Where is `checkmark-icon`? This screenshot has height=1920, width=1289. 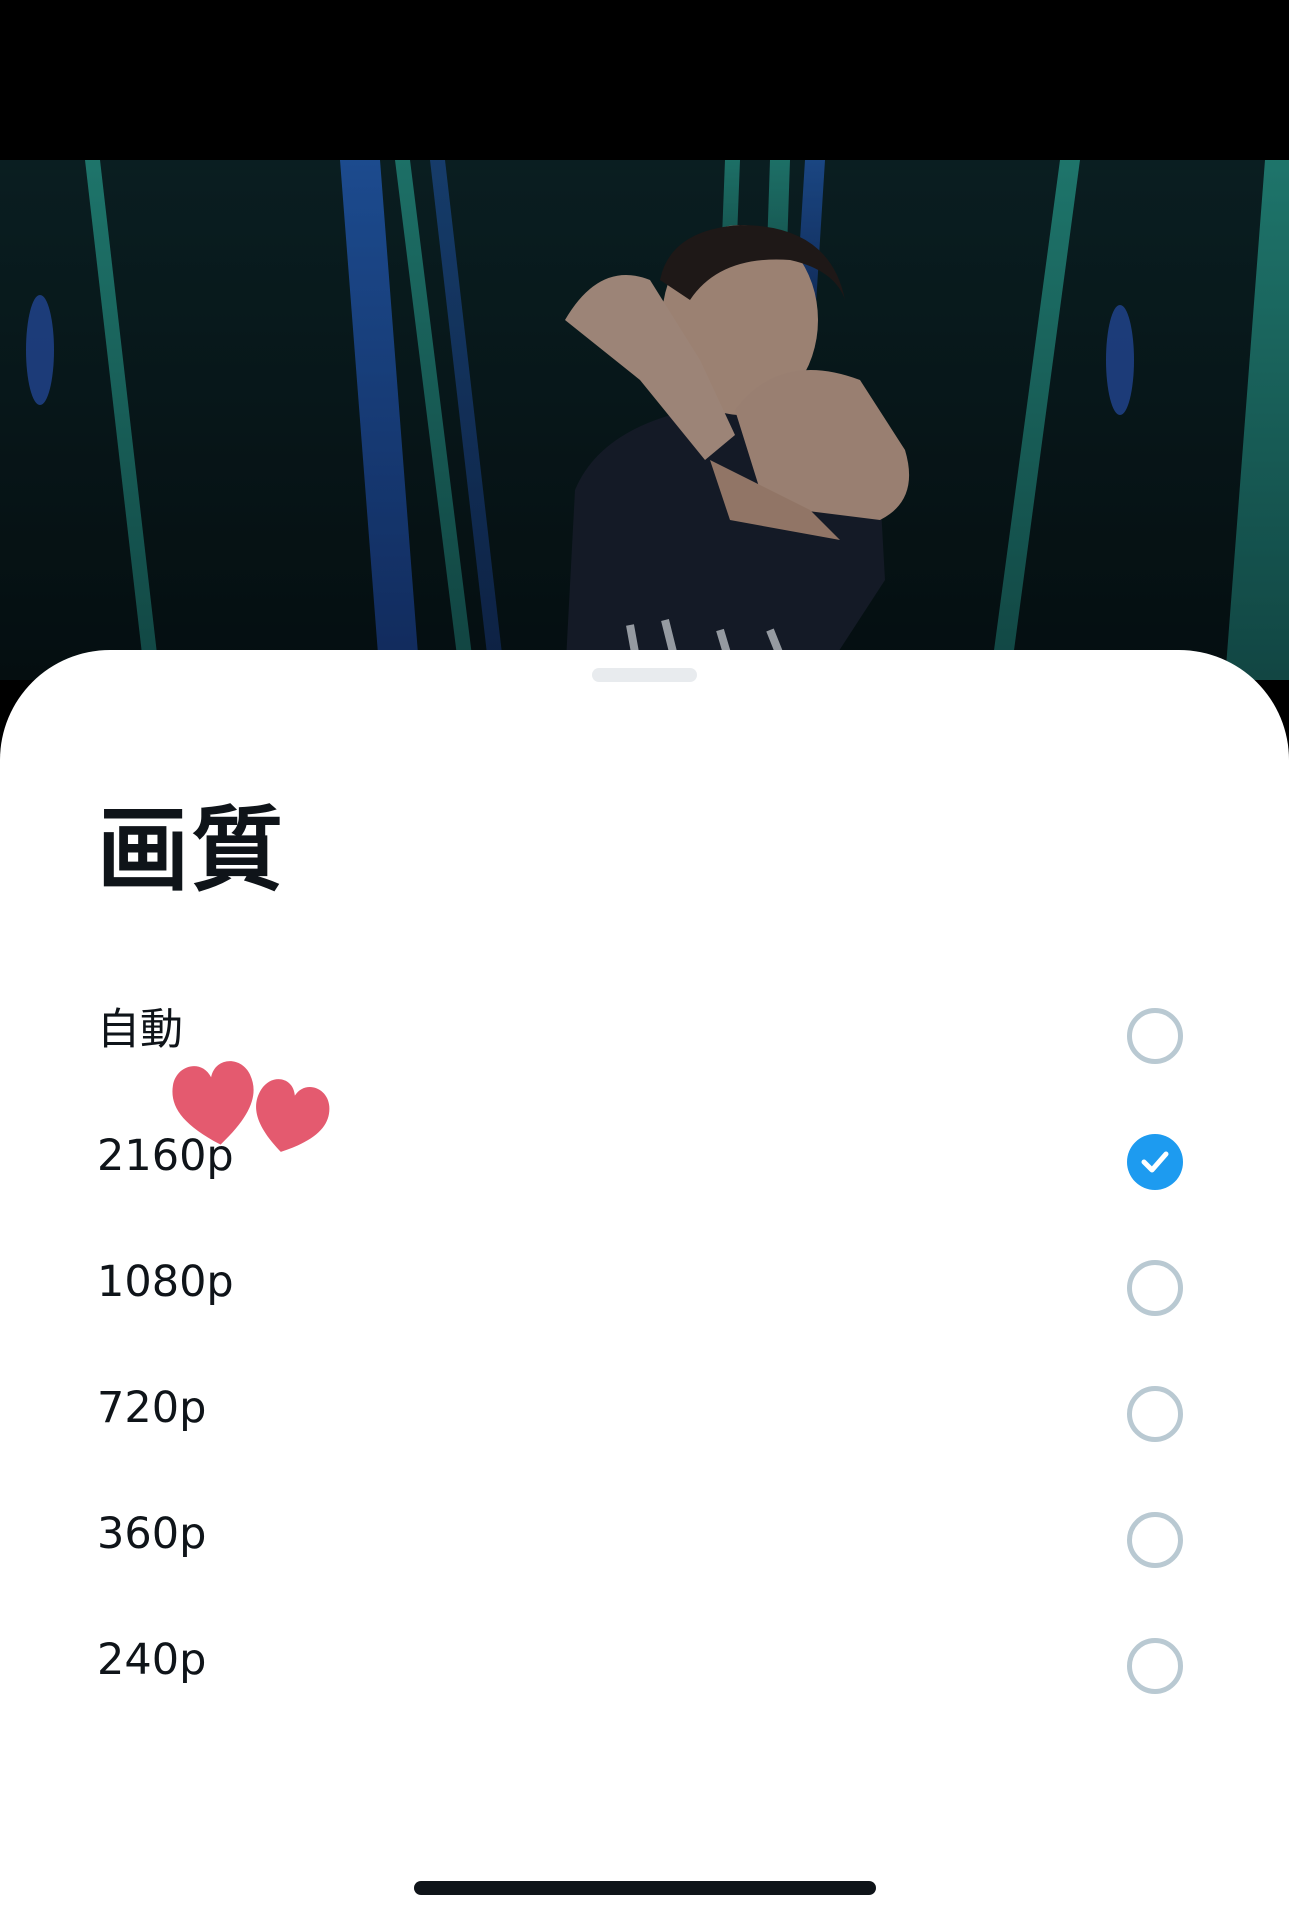 checkmark-icon is located at coordinates (1155, 1162).